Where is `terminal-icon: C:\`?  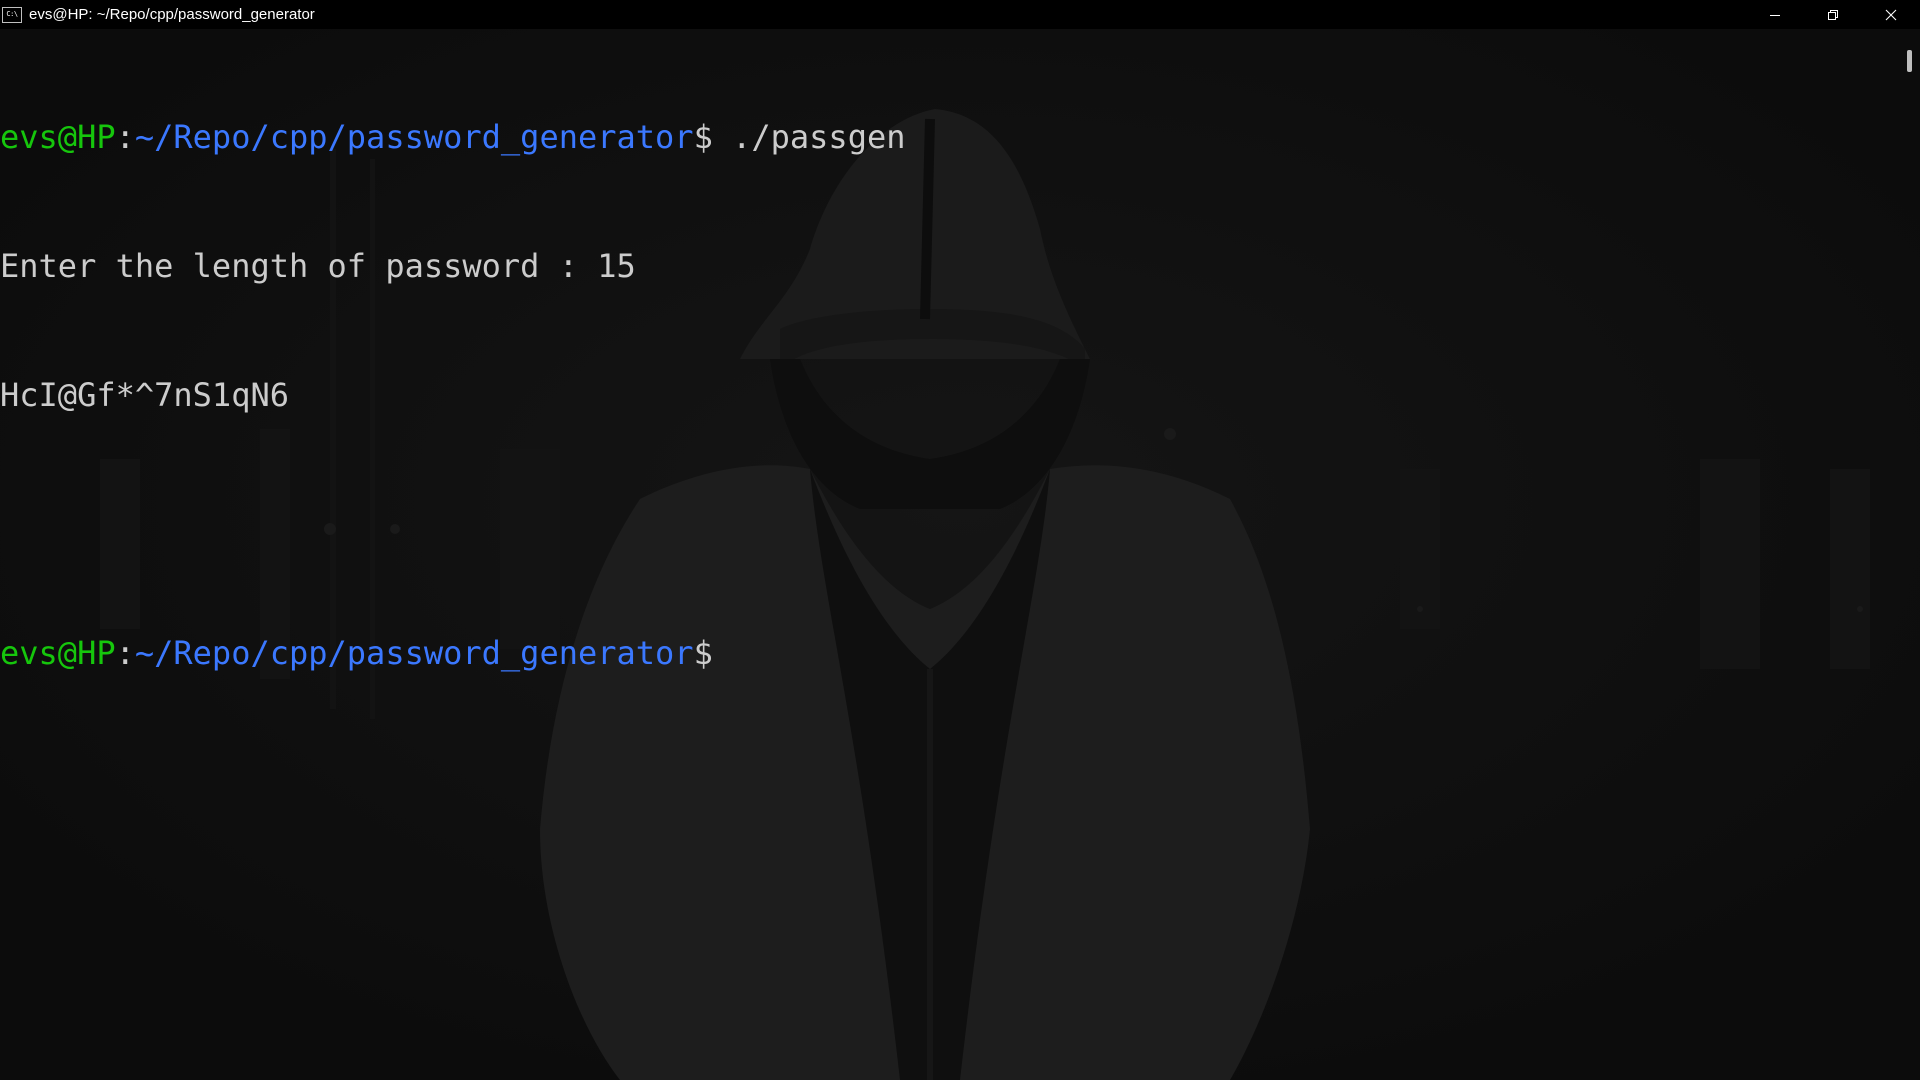 terminal-icon: C:\ is located at coordinates (12, 14).